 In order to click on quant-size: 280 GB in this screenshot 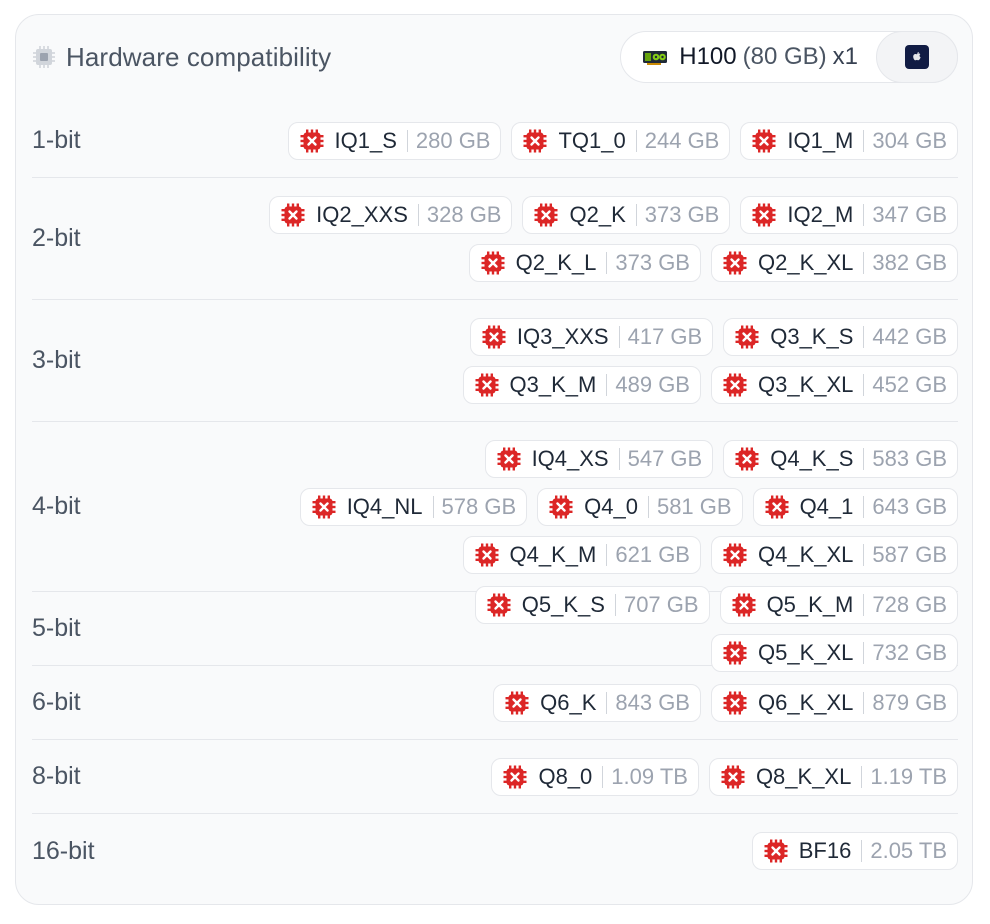, I will do `click(453, 140)`.